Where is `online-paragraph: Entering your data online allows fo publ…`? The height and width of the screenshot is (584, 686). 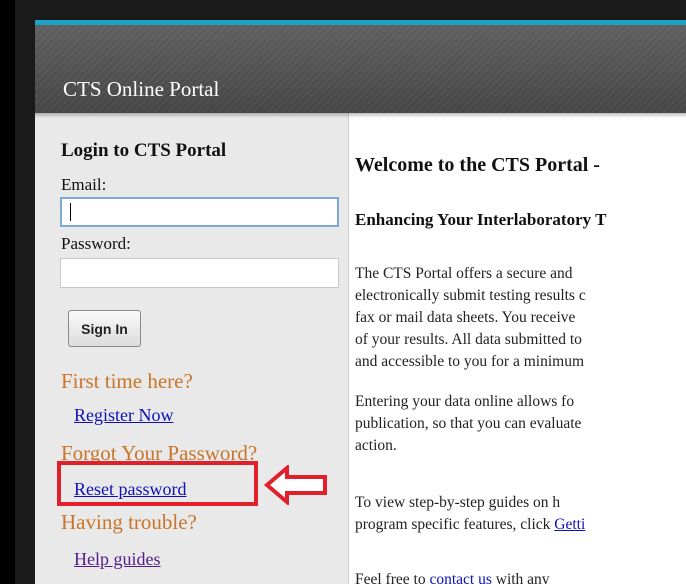 online-paragraph: Entering your data online allows fo publ… is located at coordinates (520, 424).